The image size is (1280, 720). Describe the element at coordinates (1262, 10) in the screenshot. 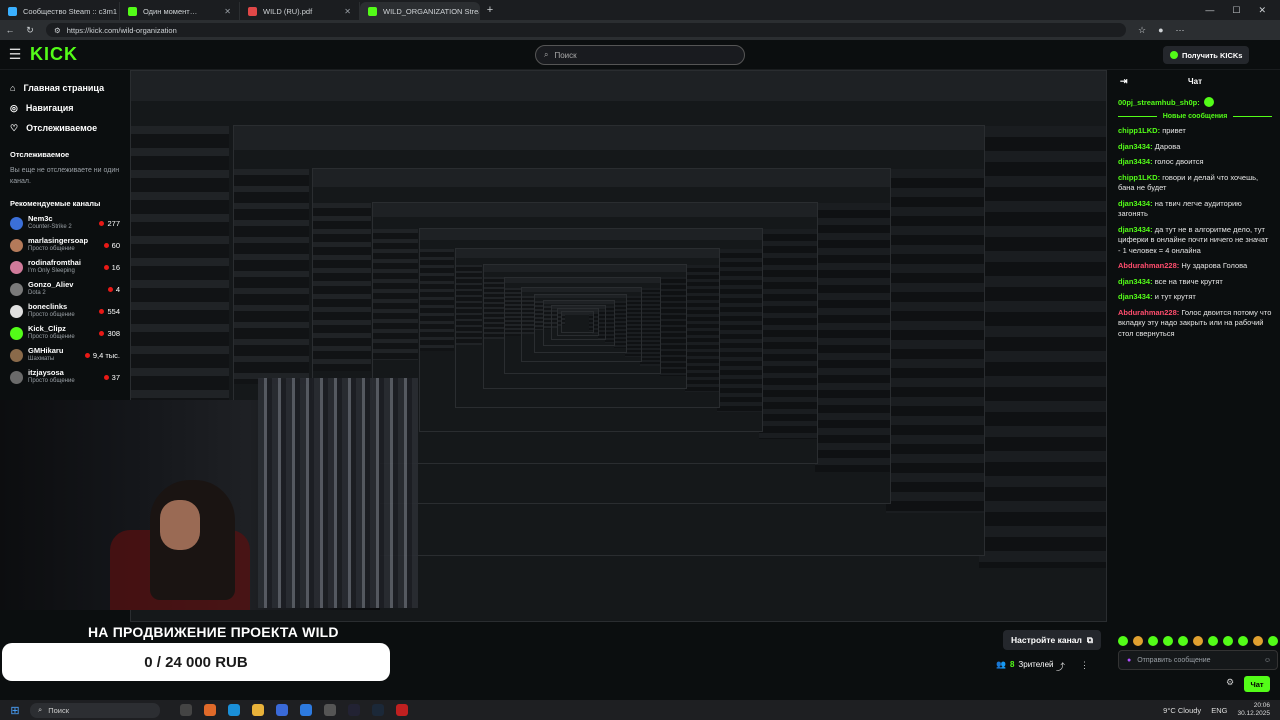

I see `close-window-icon: ✕` at that location.